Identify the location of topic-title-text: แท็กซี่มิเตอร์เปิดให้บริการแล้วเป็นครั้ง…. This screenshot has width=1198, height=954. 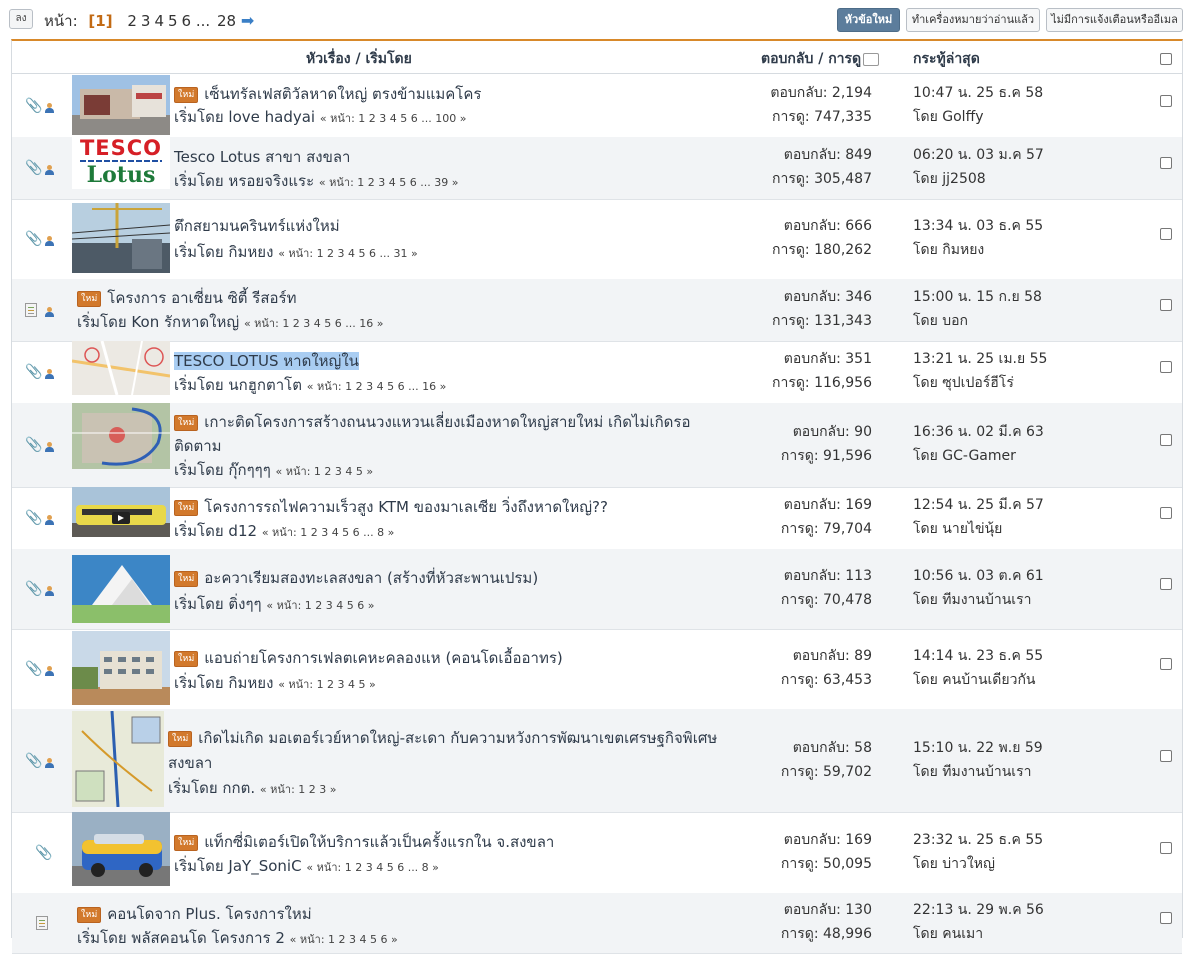
(379, 842).